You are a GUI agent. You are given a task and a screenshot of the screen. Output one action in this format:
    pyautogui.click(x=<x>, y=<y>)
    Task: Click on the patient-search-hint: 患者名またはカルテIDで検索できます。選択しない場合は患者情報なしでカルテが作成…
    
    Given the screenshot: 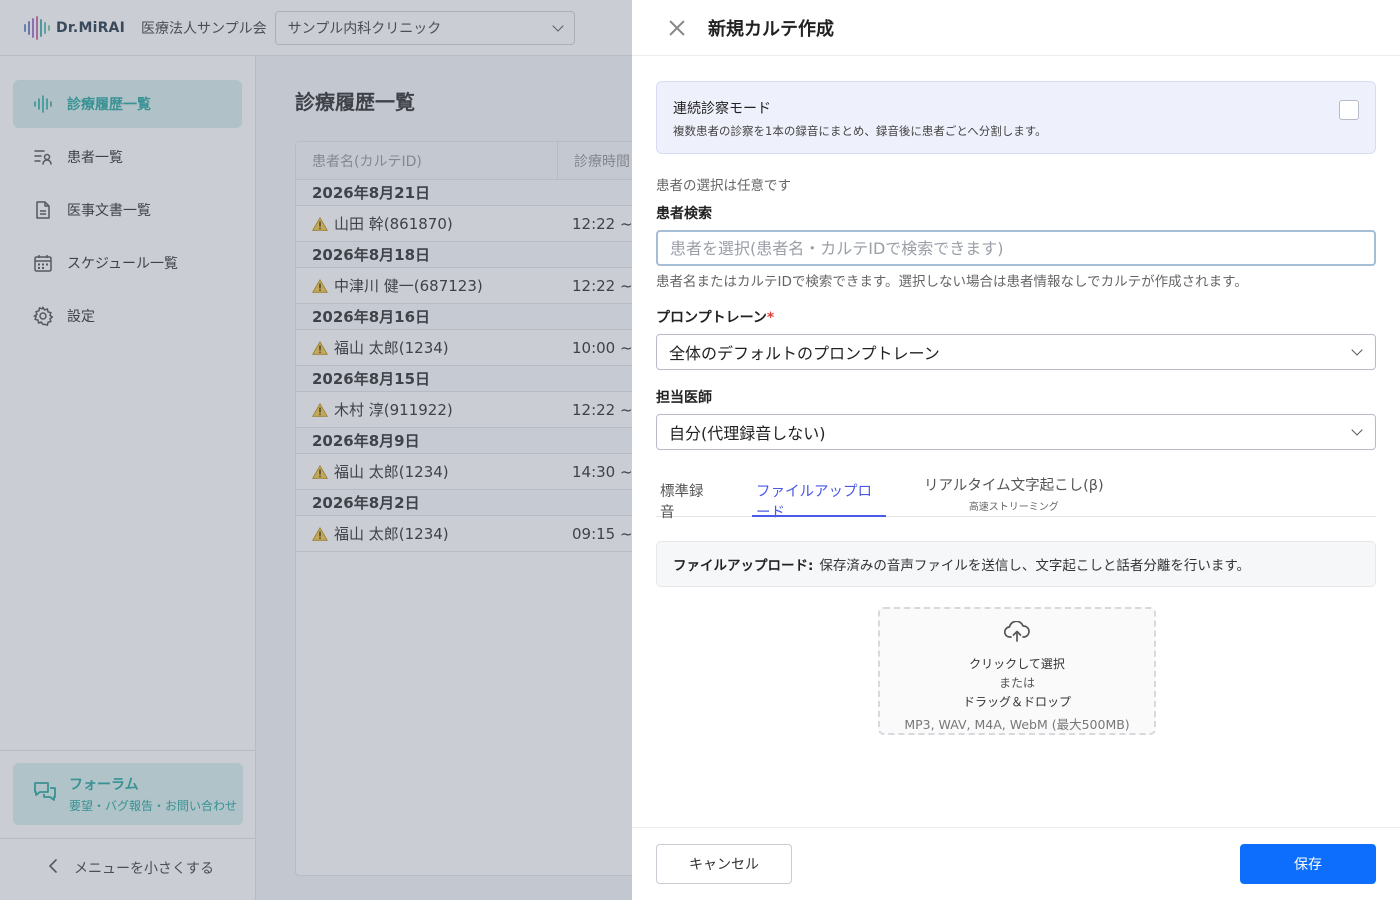 What is the action you would take?
    pyautogui.click(x=952, y=282)
    